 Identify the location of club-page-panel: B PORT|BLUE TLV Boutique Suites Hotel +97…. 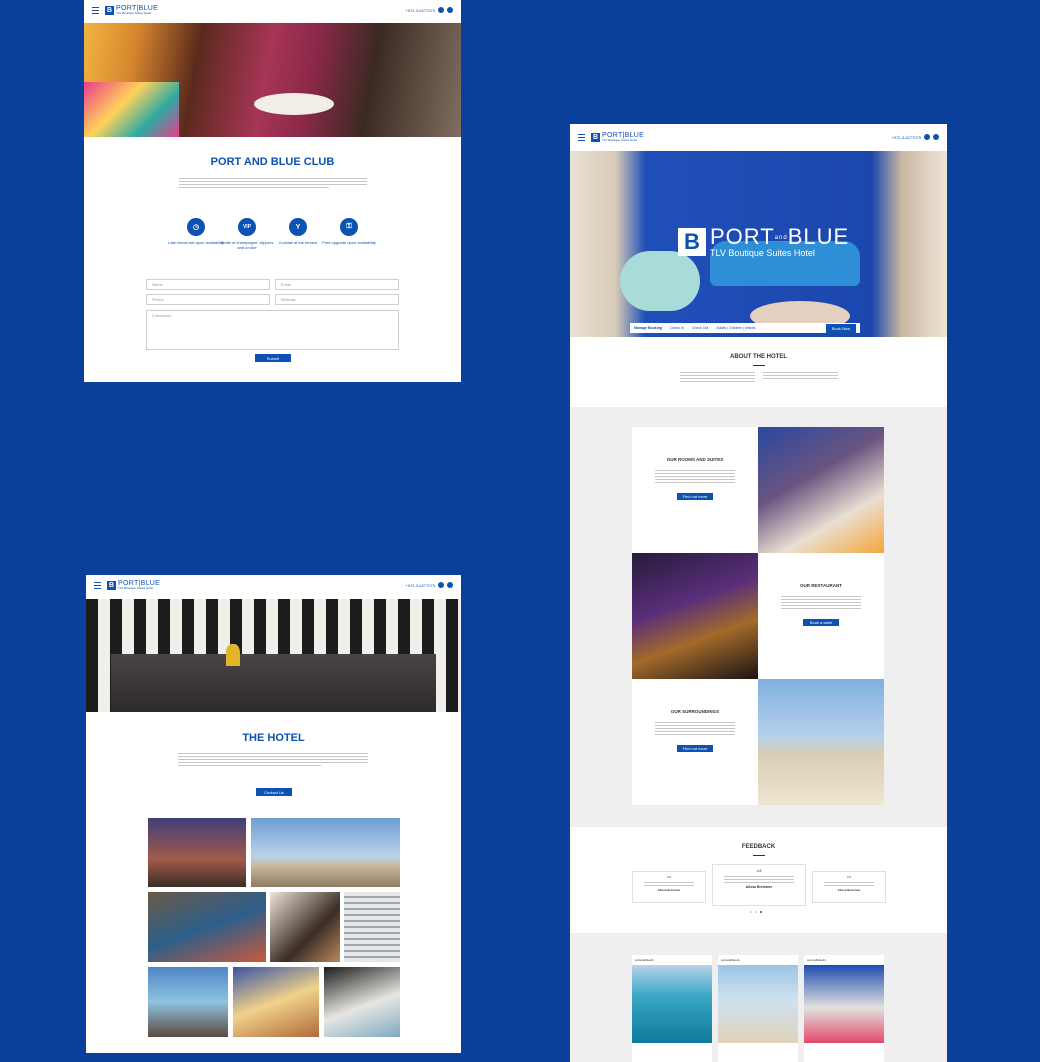
(272, 191).